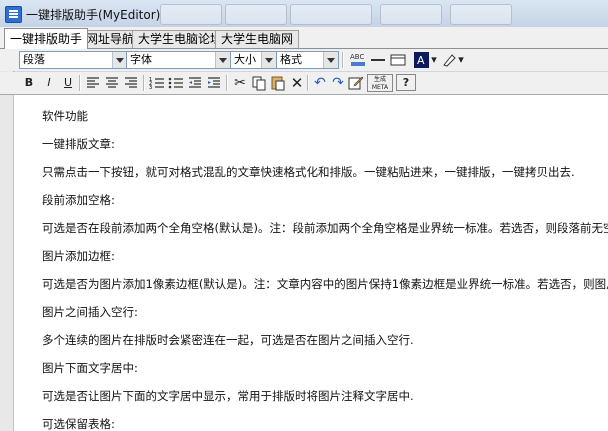 The height and width of the screenshot is (431, 608). What do you see at coordinates (141, 59) in the screenshot?
I see `font-select-label: 字体` at bounding box center [141, 59].